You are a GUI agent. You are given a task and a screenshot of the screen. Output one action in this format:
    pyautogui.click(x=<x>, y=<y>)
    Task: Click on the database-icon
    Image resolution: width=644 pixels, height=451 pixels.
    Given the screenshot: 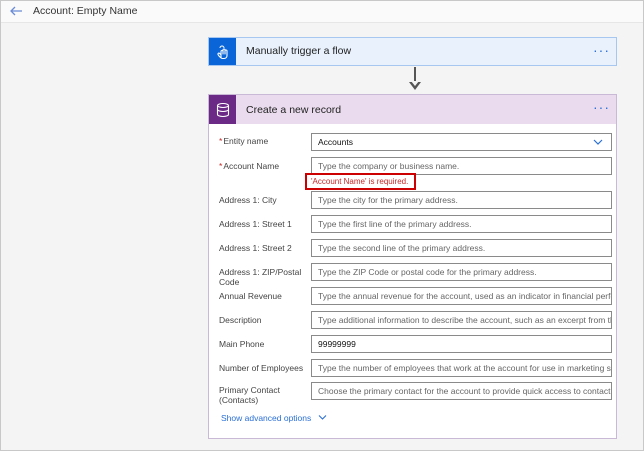 What is the action you would take?
    pyautogui.click(x=222, y=109)
    